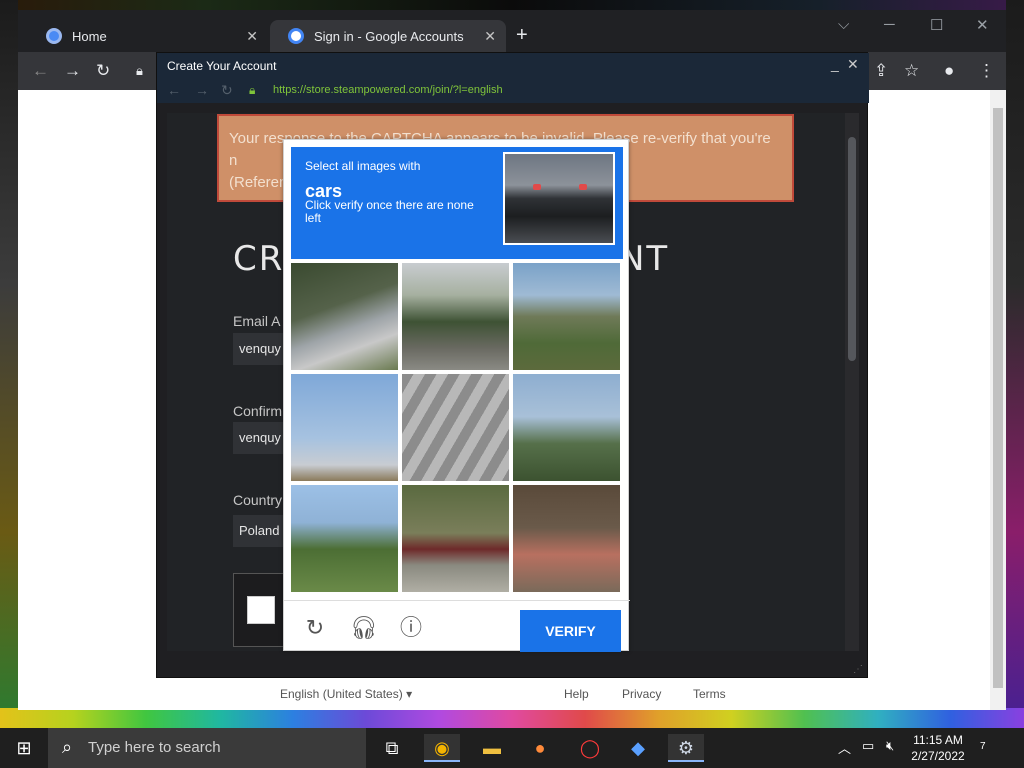 This screenshot has height=768, width=1024. Describe the element at coordinates (938, 756) in the screenshot. I see `clock-date: 2/27/2022` at that location.